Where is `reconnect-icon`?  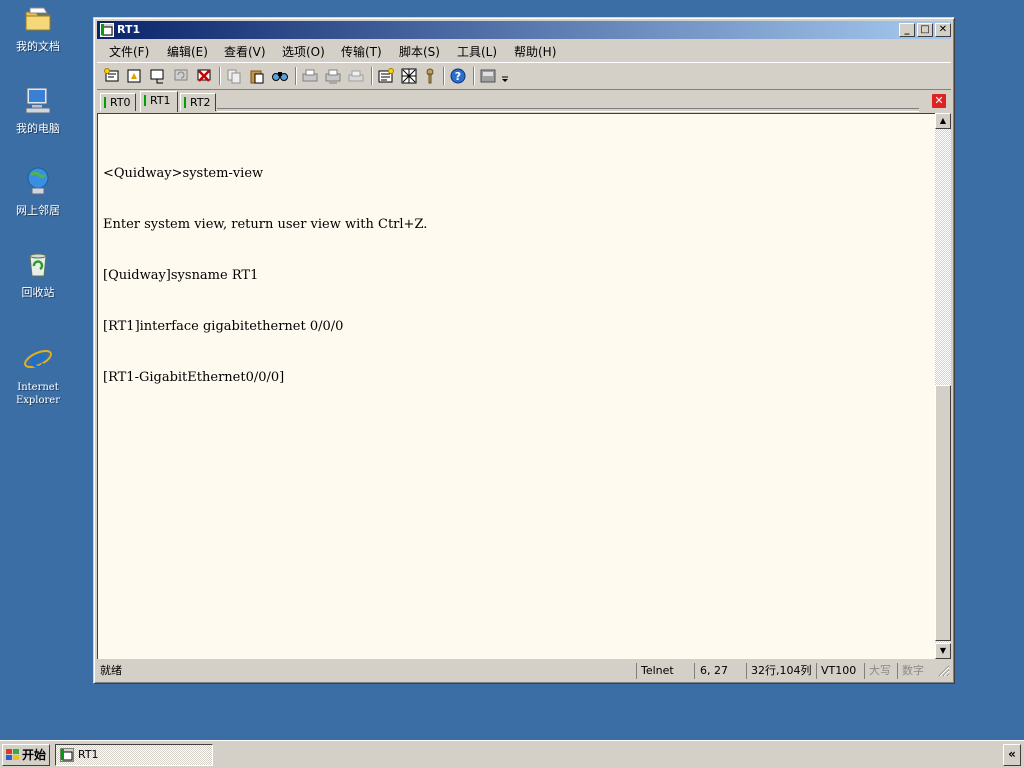
reconnect-icon is located at coordinates (181, 76).